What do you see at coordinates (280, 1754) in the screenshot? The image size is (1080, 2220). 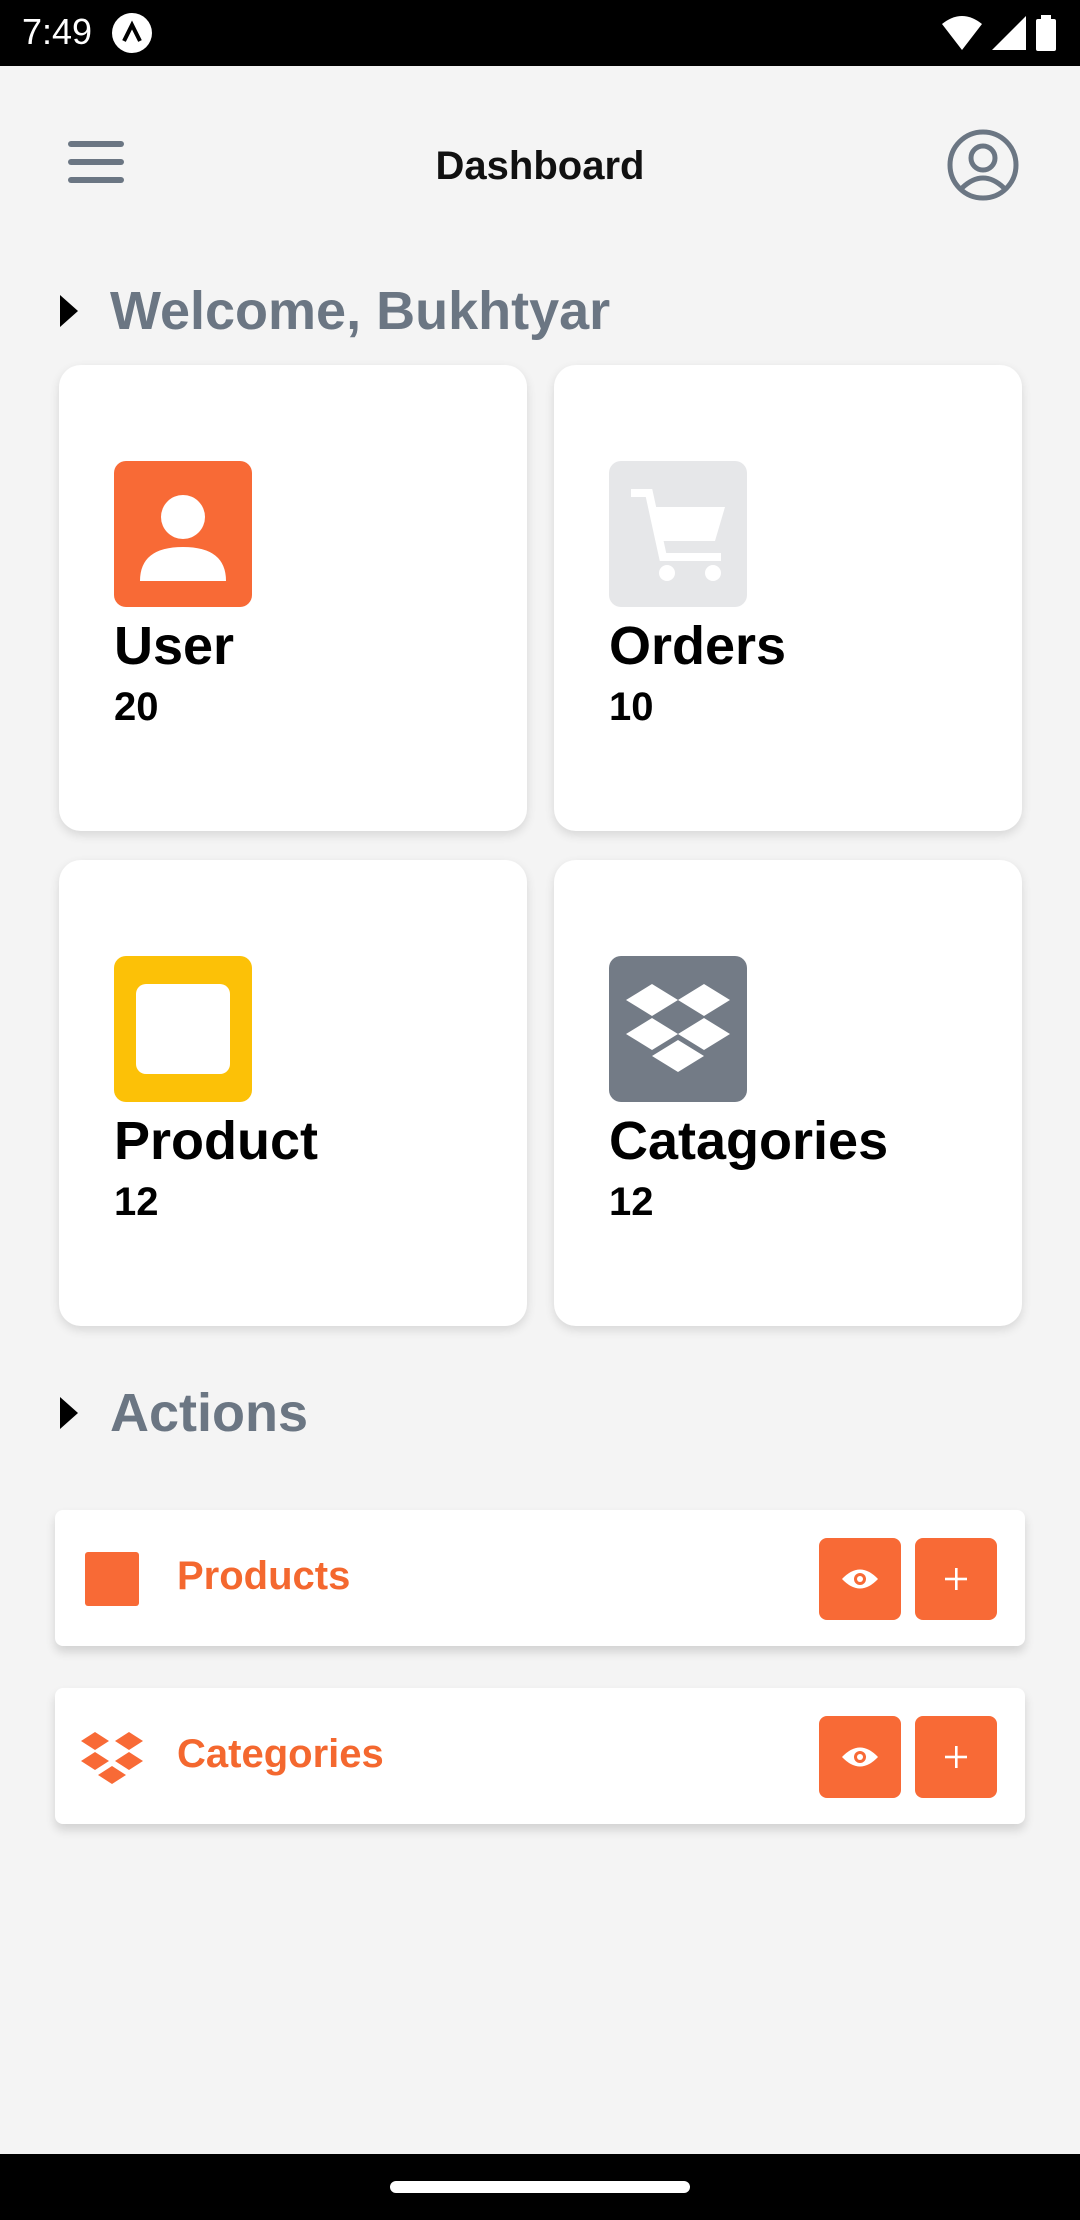 I see `action-label: Categories` at bounding box center [280, 1754].